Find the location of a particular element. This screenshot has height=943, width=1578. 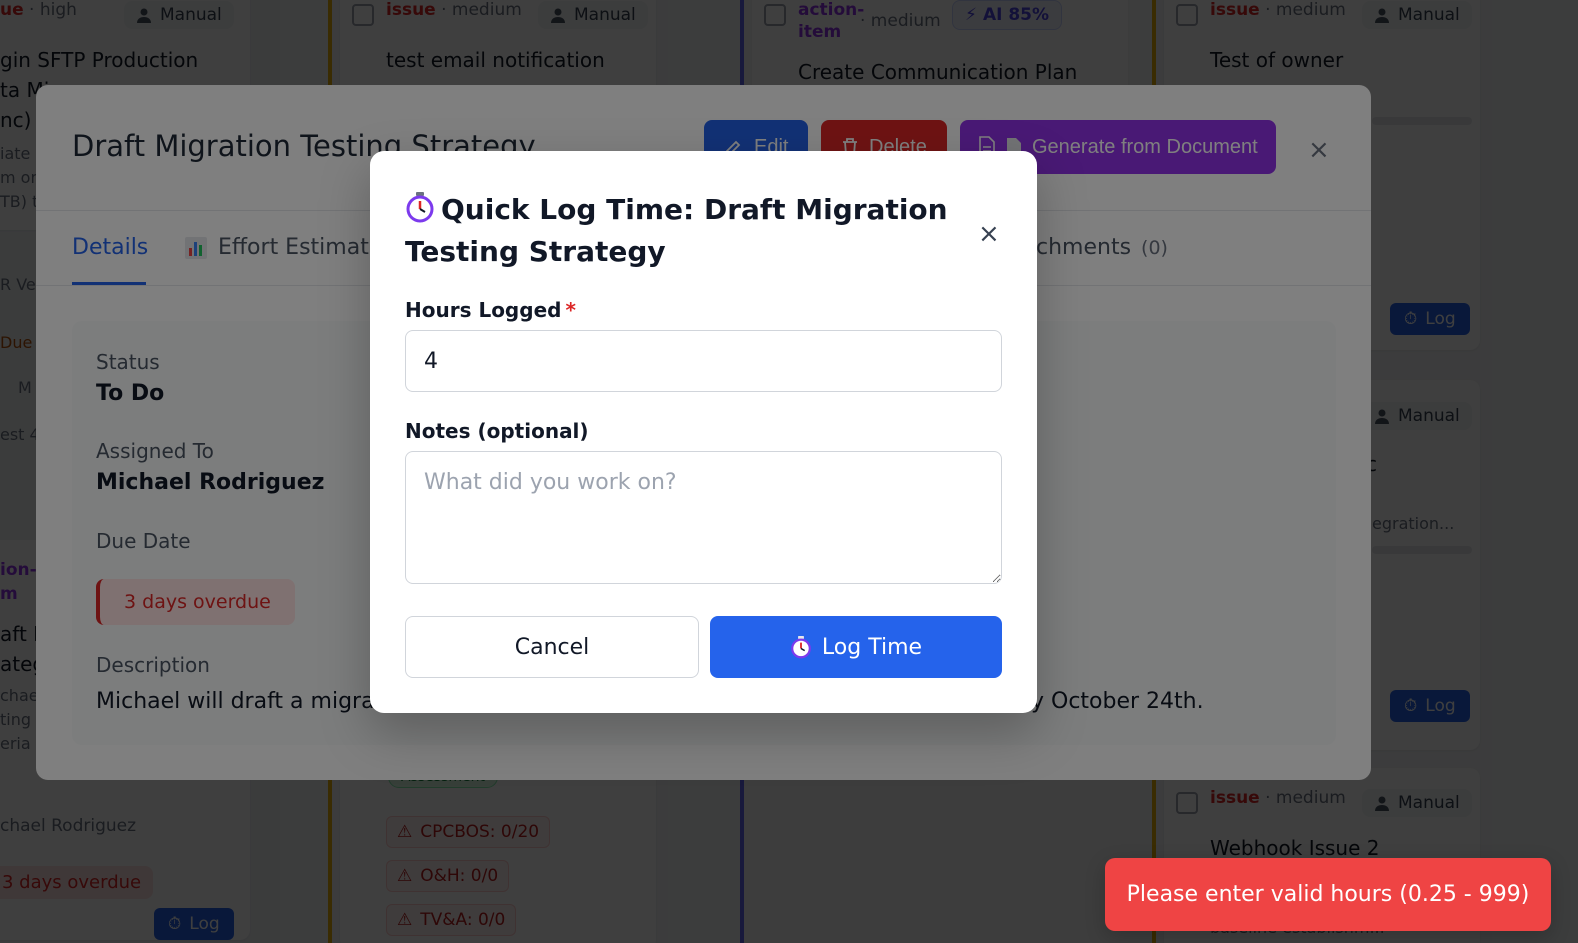

hours-logged-input is located at coordinates (703, 361).